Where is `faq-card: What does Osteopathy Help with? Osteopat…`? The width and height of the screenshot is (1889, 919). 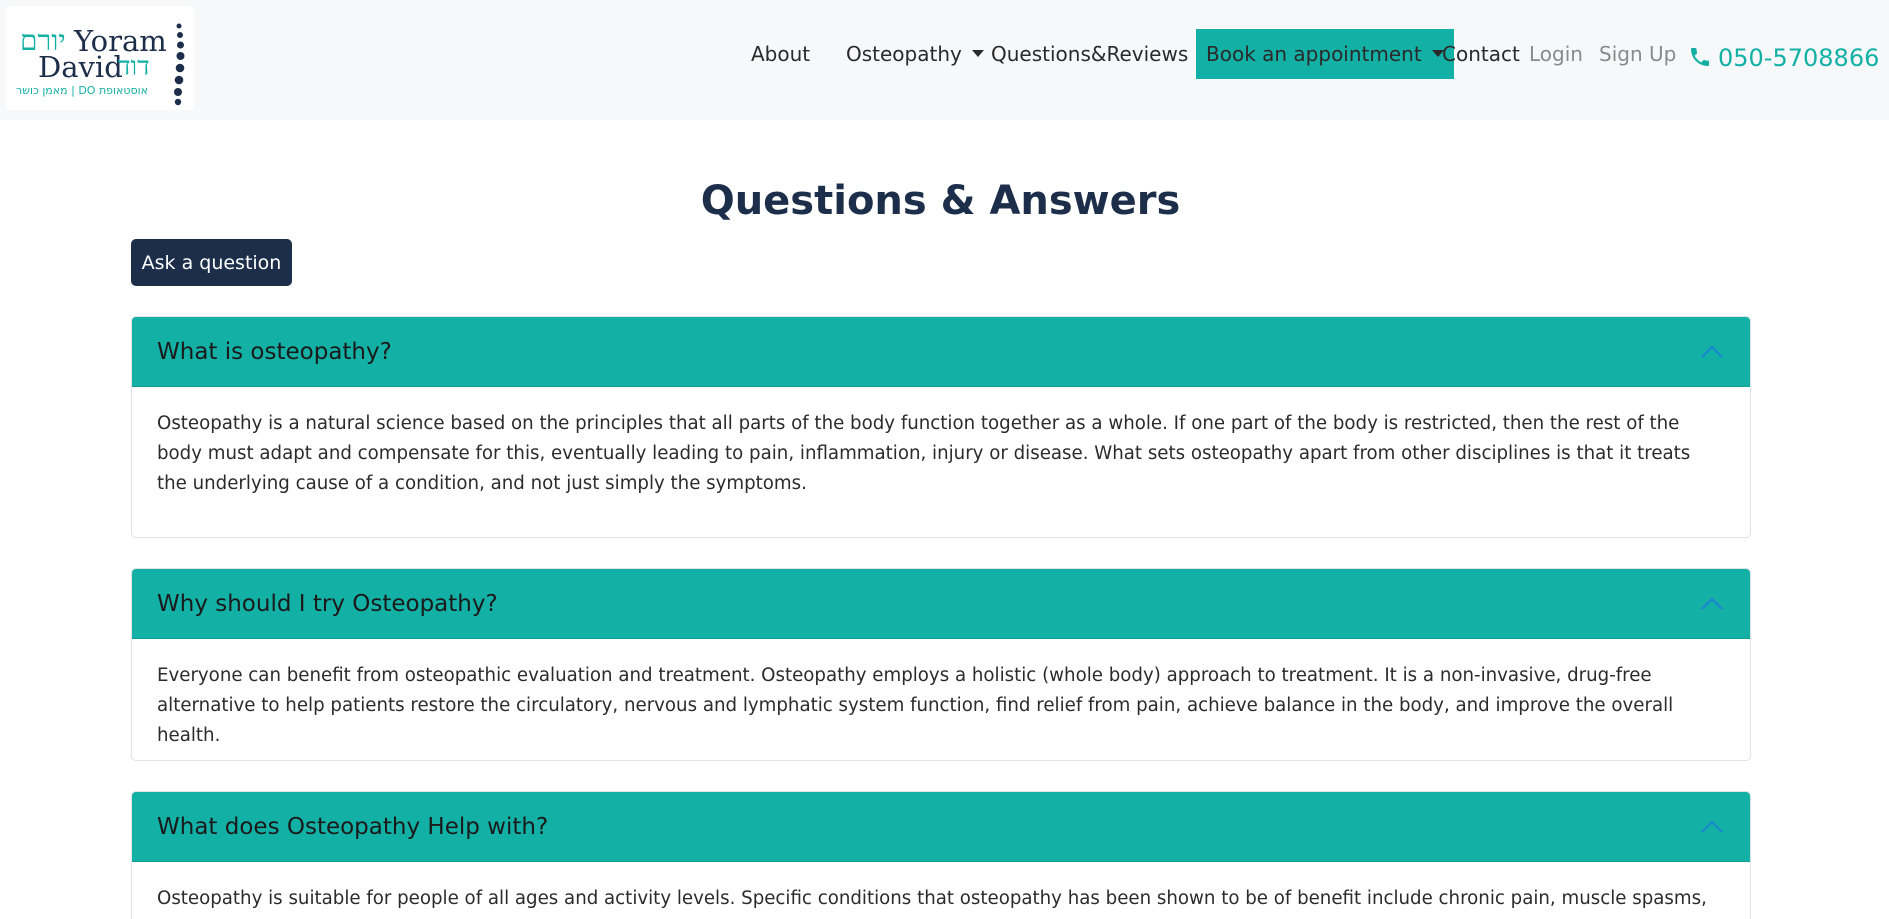 faq-card: What does Osteopathy Help with? Osteopat… is located at coordinates (941, 855).